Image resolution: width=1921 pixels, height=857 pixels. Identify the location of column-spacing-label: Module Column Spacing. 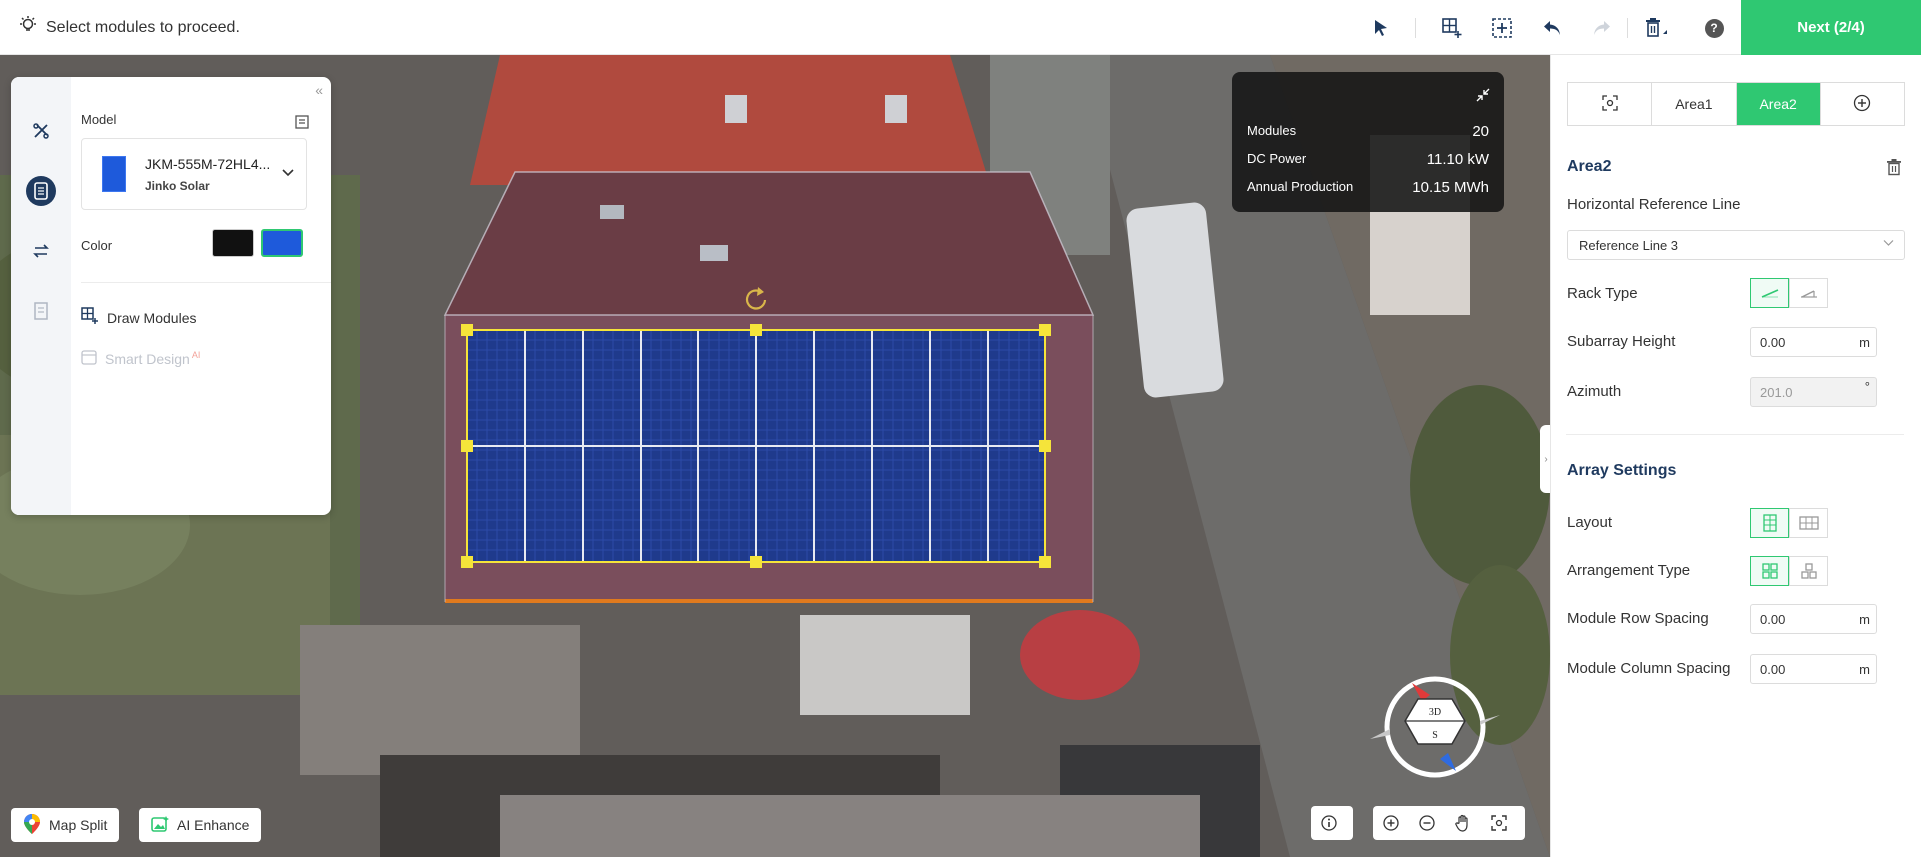
(1649, 668).